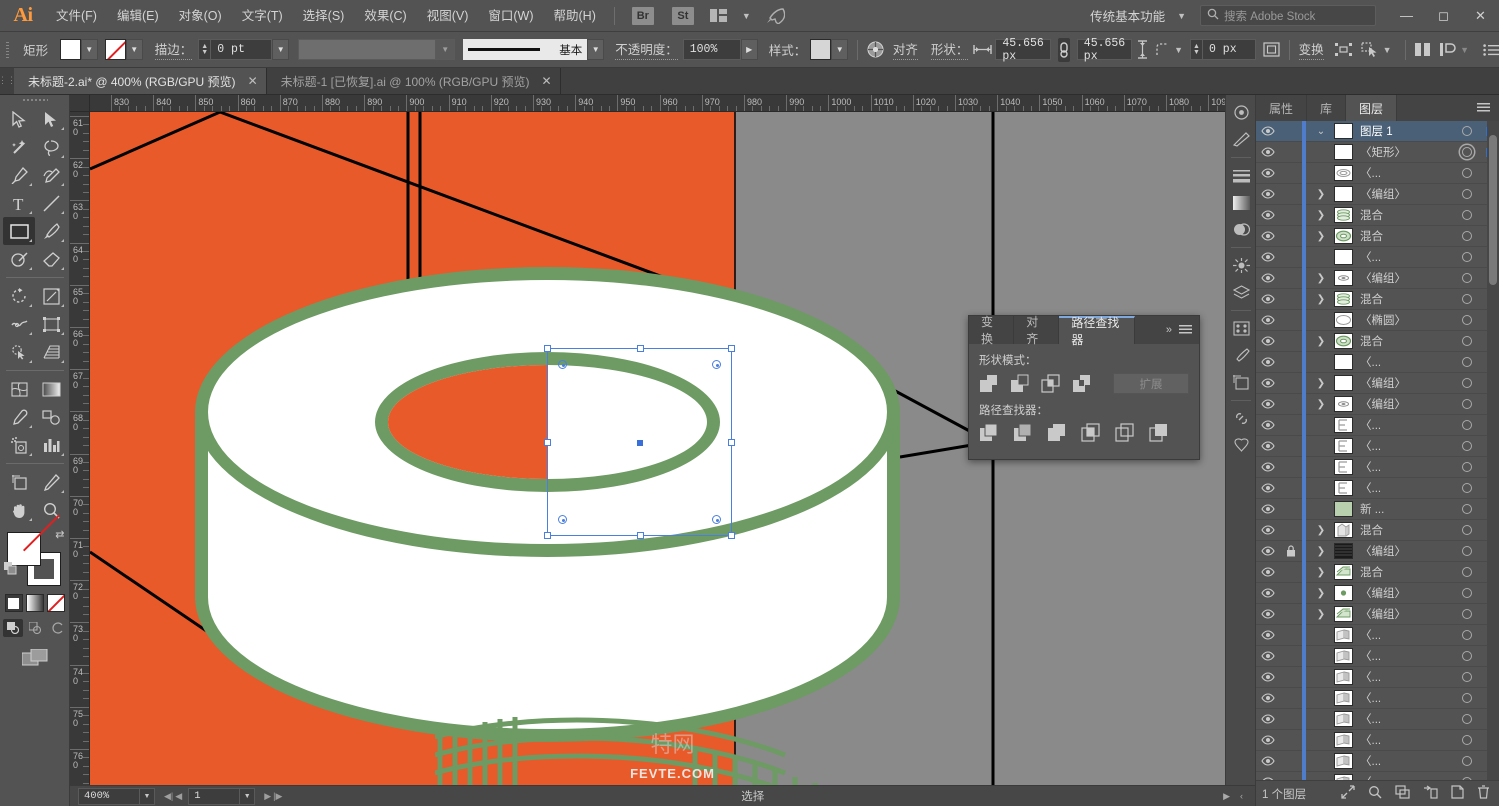 Image resolution: width=1499 pixels, height=806 pixels. What do you see at coordinates (1407, 320) in the screenshot?
I see `layer-name: 〈椭圆〉` at bounding box center [1407, 320].